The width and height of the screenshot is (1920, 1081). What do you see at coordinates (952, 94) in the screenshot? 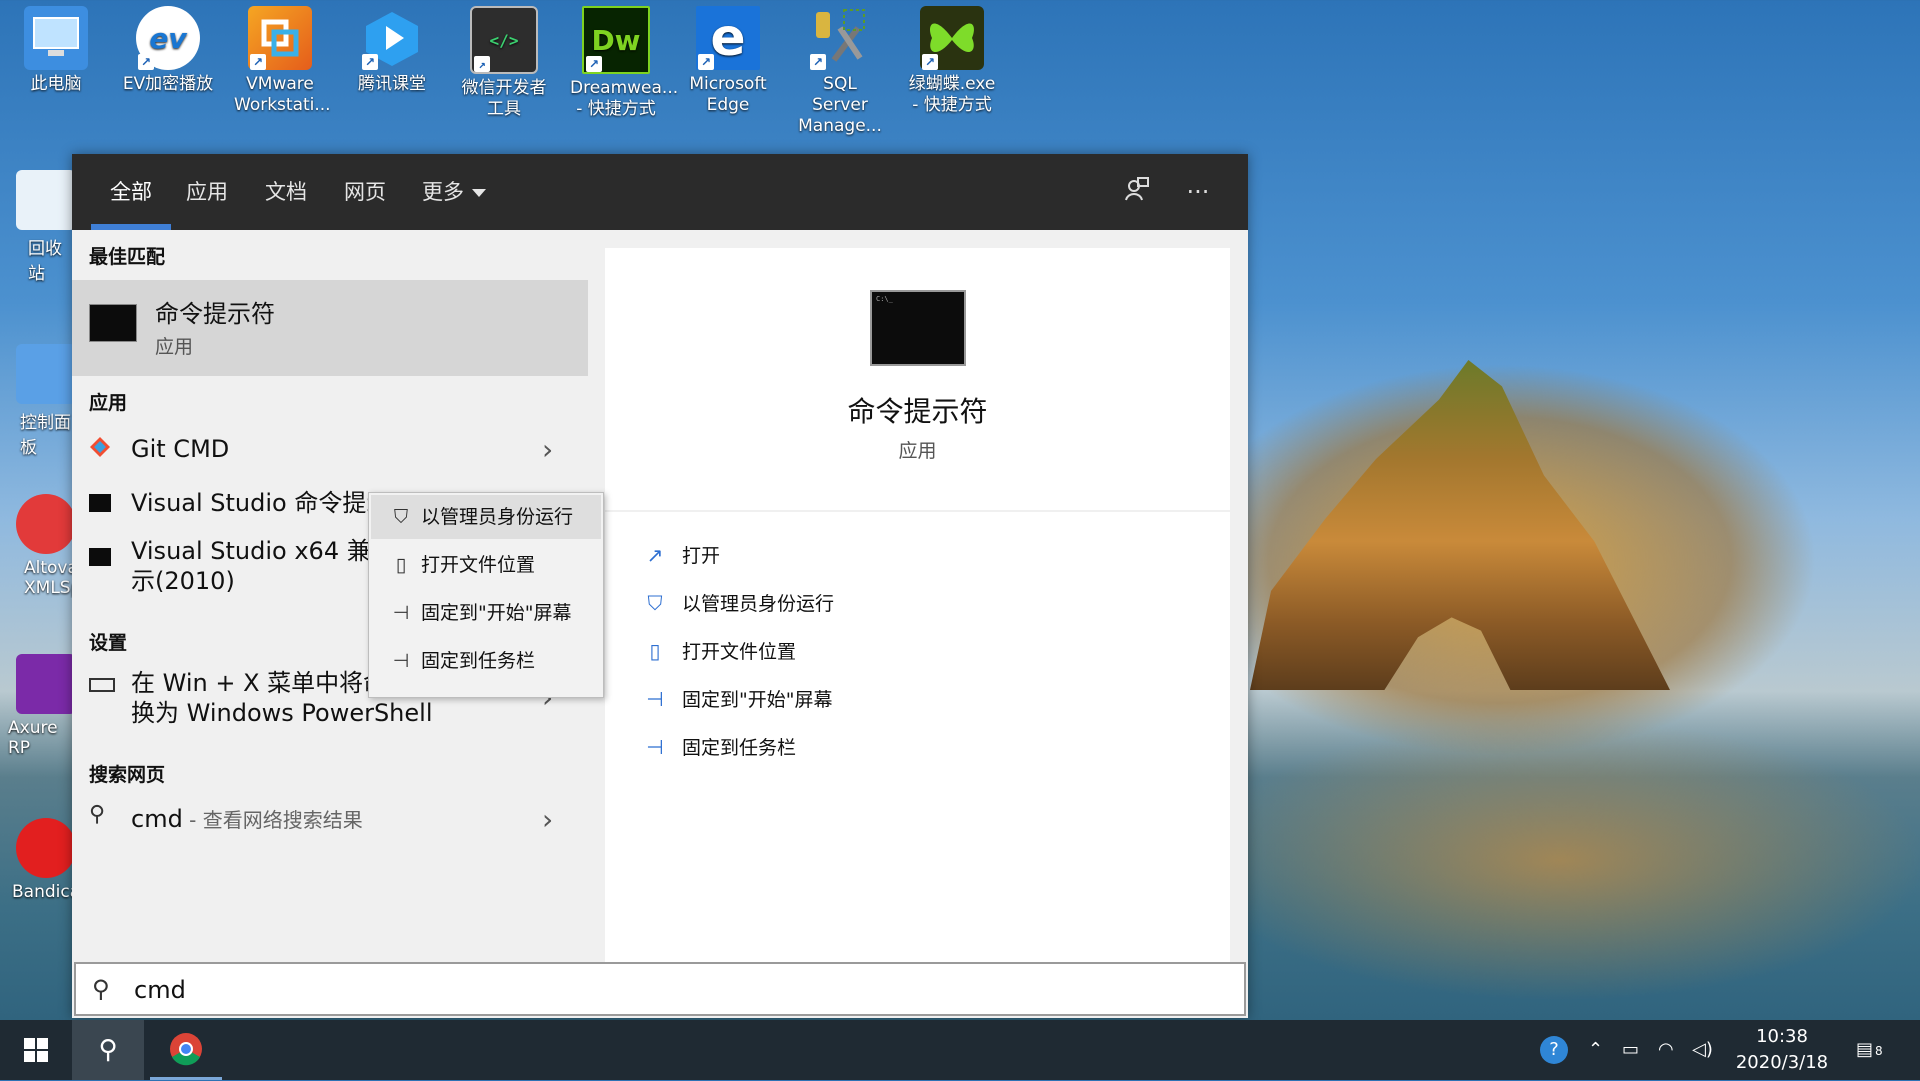
I see `desktop-icon-label: 绿蝴蝶.exe - 快捷方式` at bounding box center [952, 94].